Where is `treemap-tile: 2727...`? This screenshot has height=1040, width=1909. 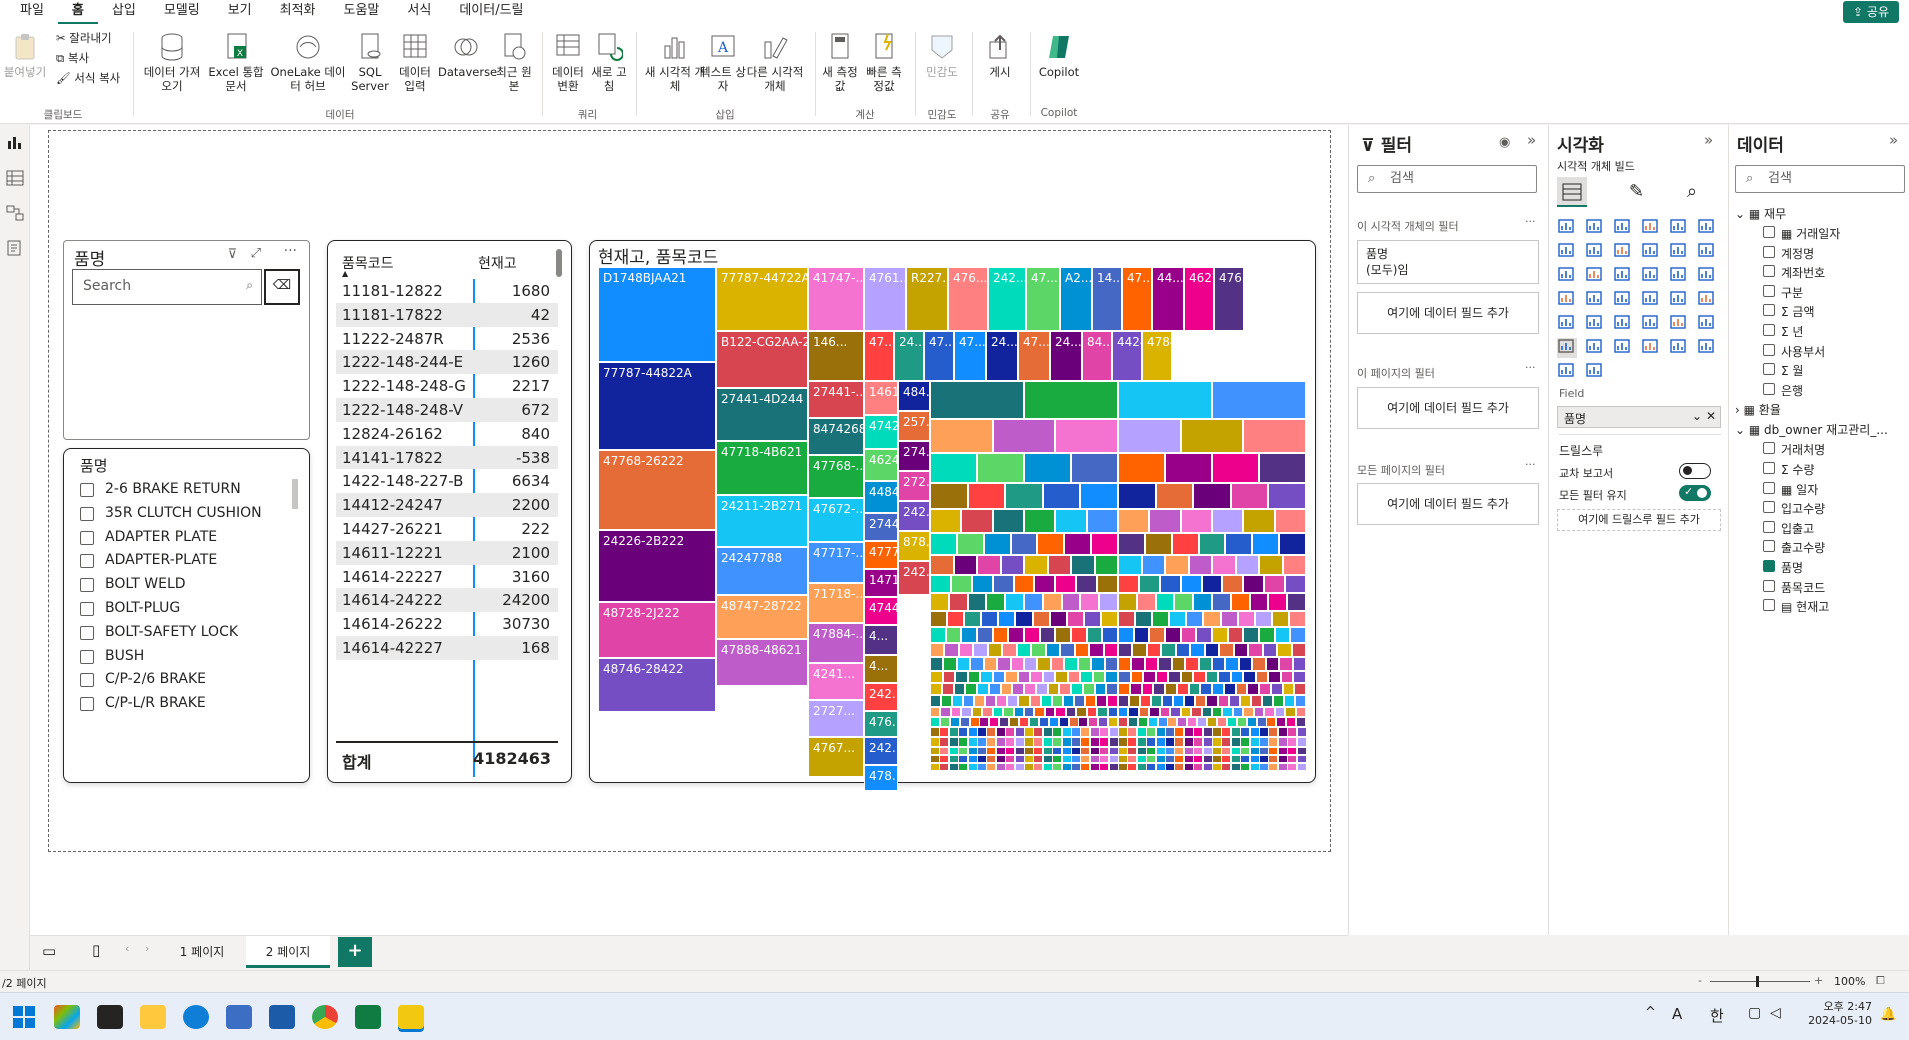
treemap-tile: 2727... is located at coordinates (836, 718).